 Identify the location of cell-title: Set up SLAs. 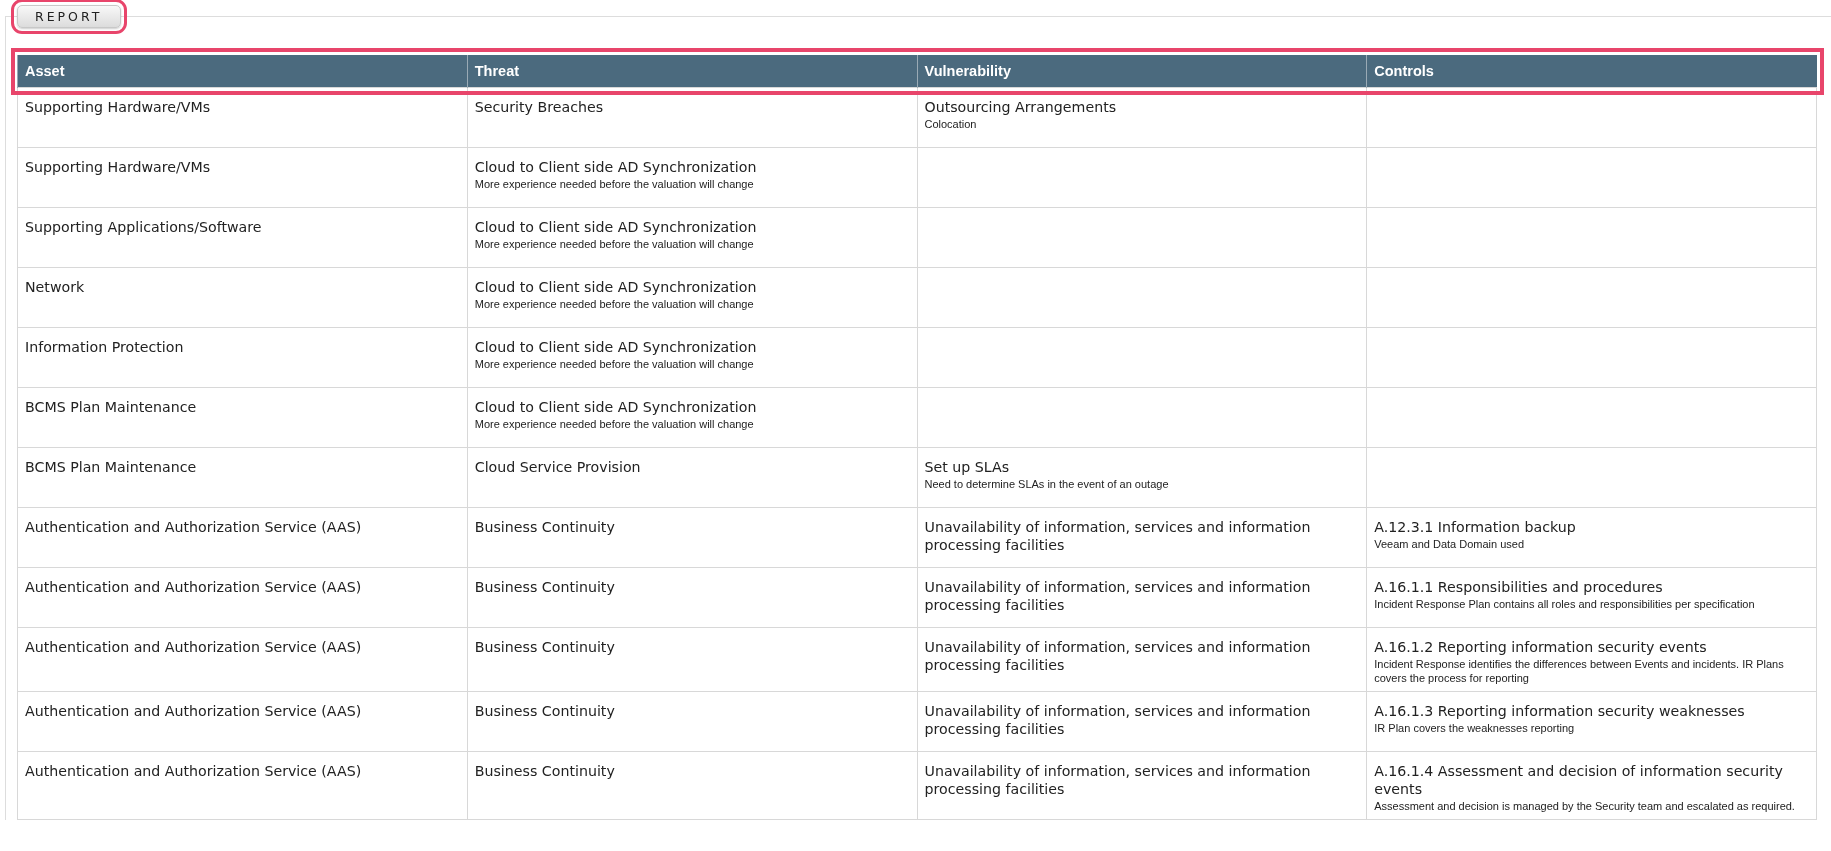
(967, 467).